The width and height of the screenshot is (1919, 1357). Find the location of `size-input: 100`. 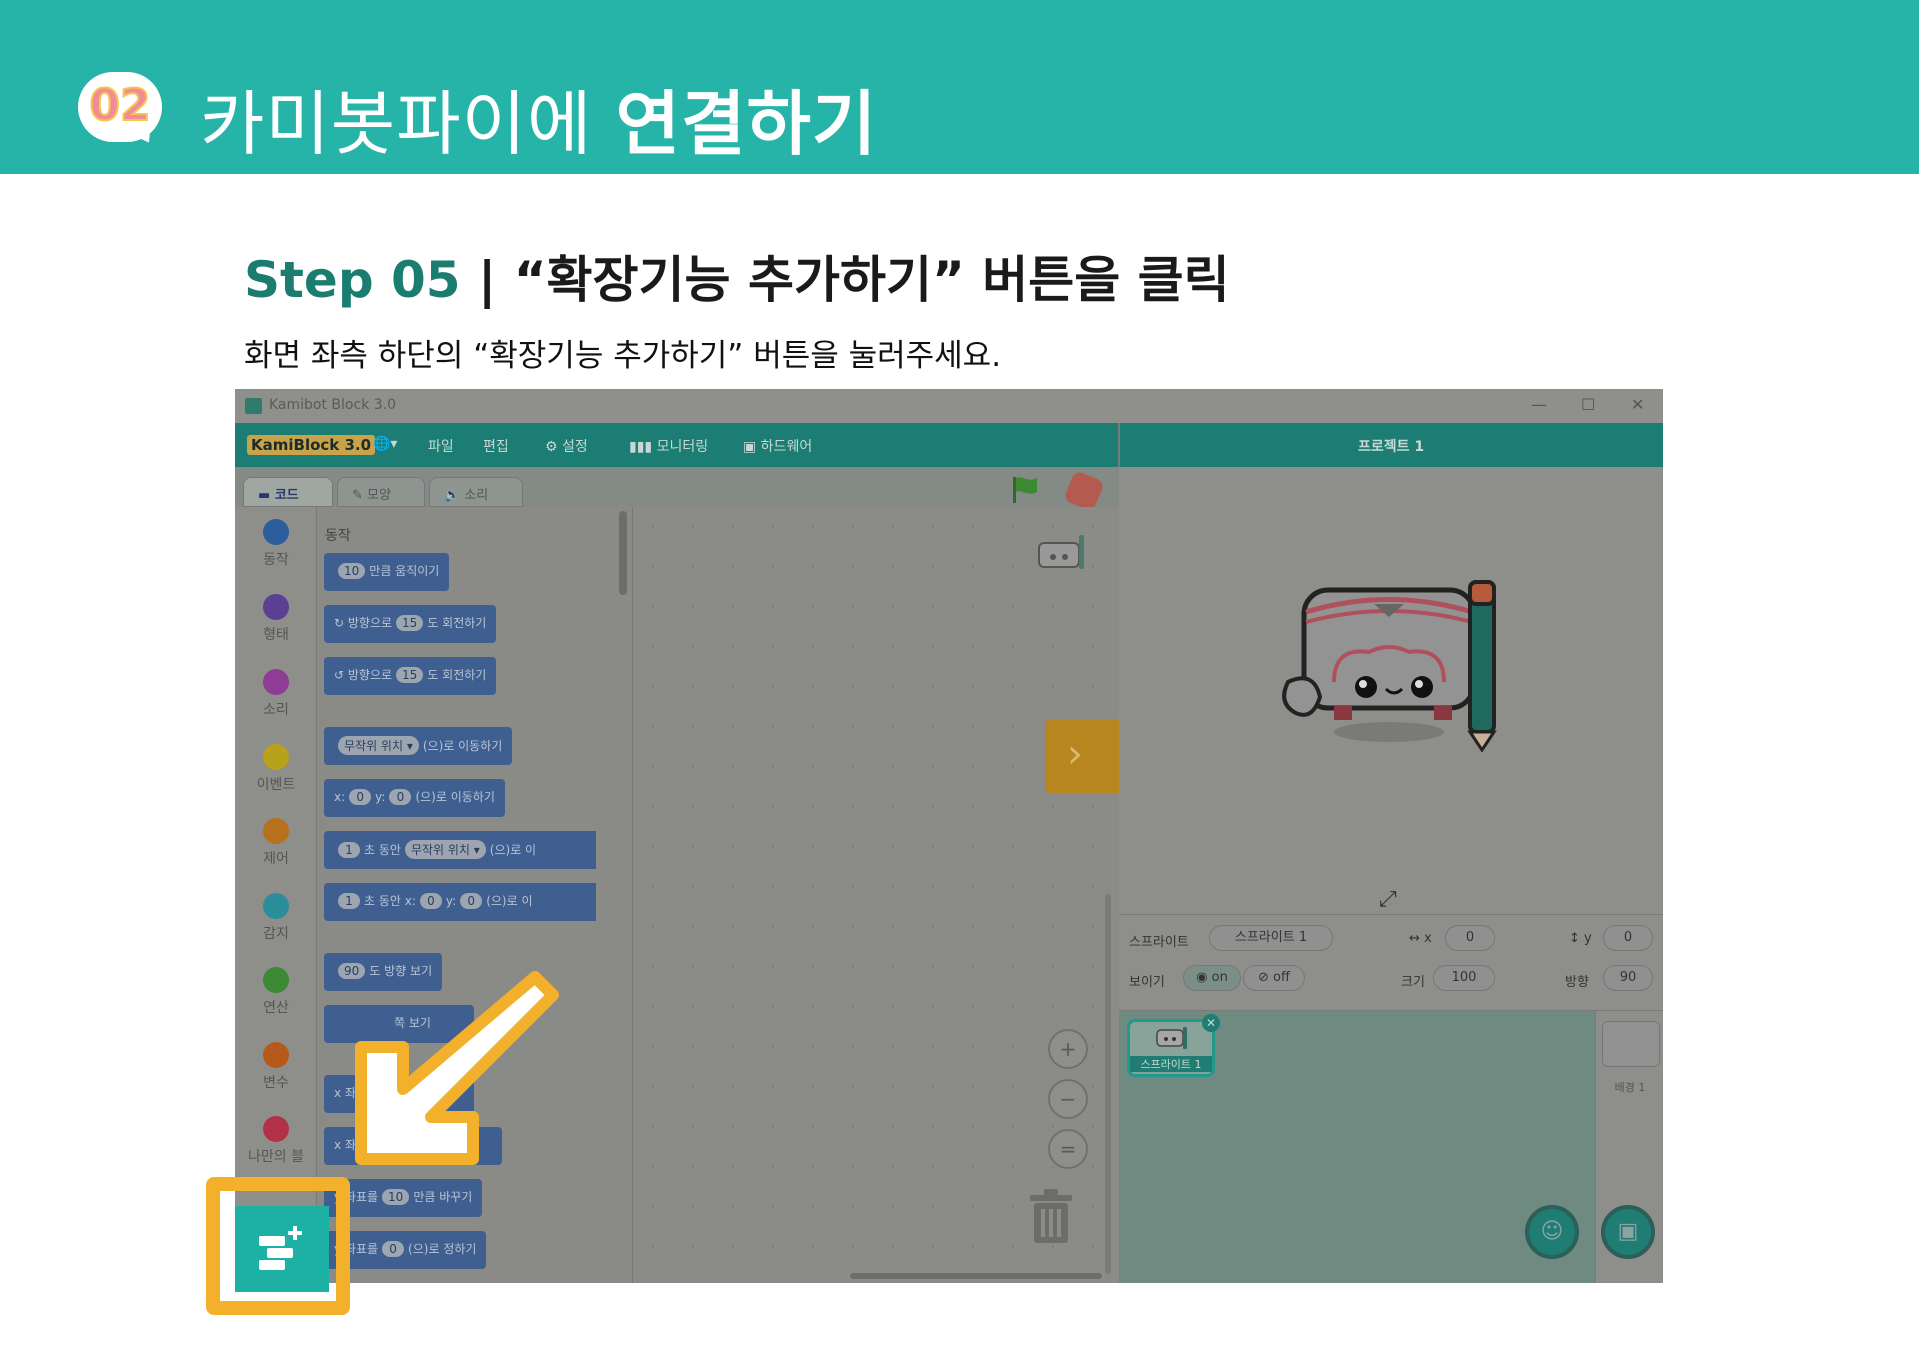

size-input: 100 is located at coordinates (1464, 978).